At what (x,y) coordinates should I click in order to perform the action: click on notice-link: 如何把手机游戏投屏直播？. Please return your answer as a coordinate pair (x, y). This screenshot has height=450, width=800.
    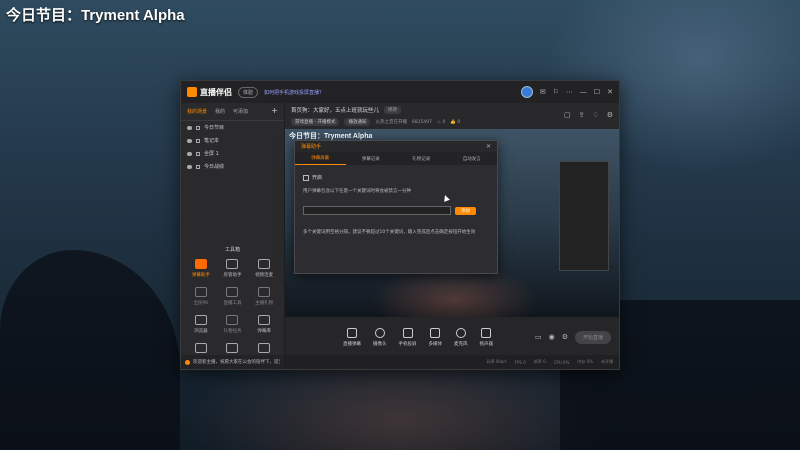
    Looking at the image, I should click on (294, 92).